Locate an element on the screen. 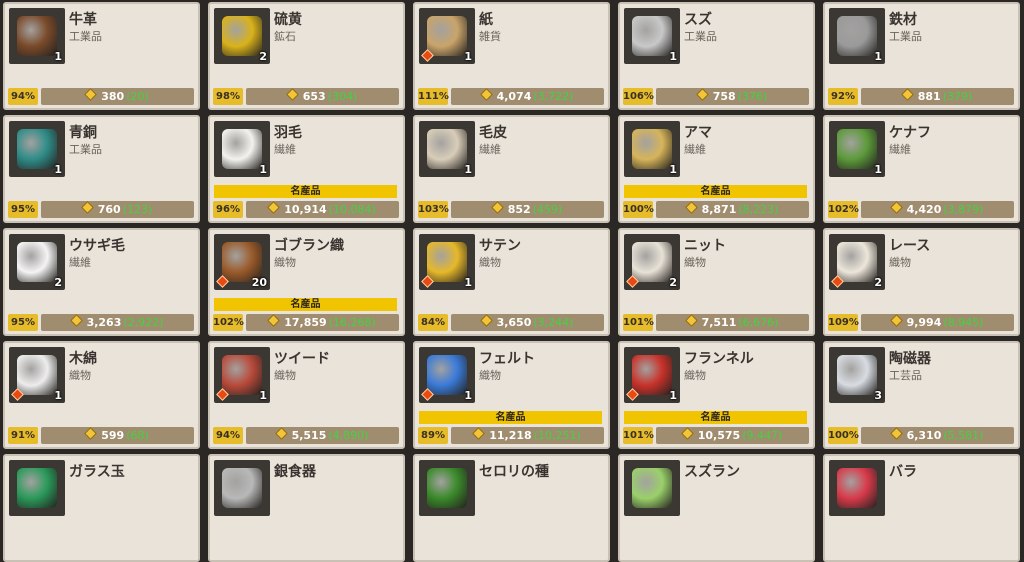  goods-card: 1 牛革 工業品 94% 380 (20) is located at coordinates (101, 56).